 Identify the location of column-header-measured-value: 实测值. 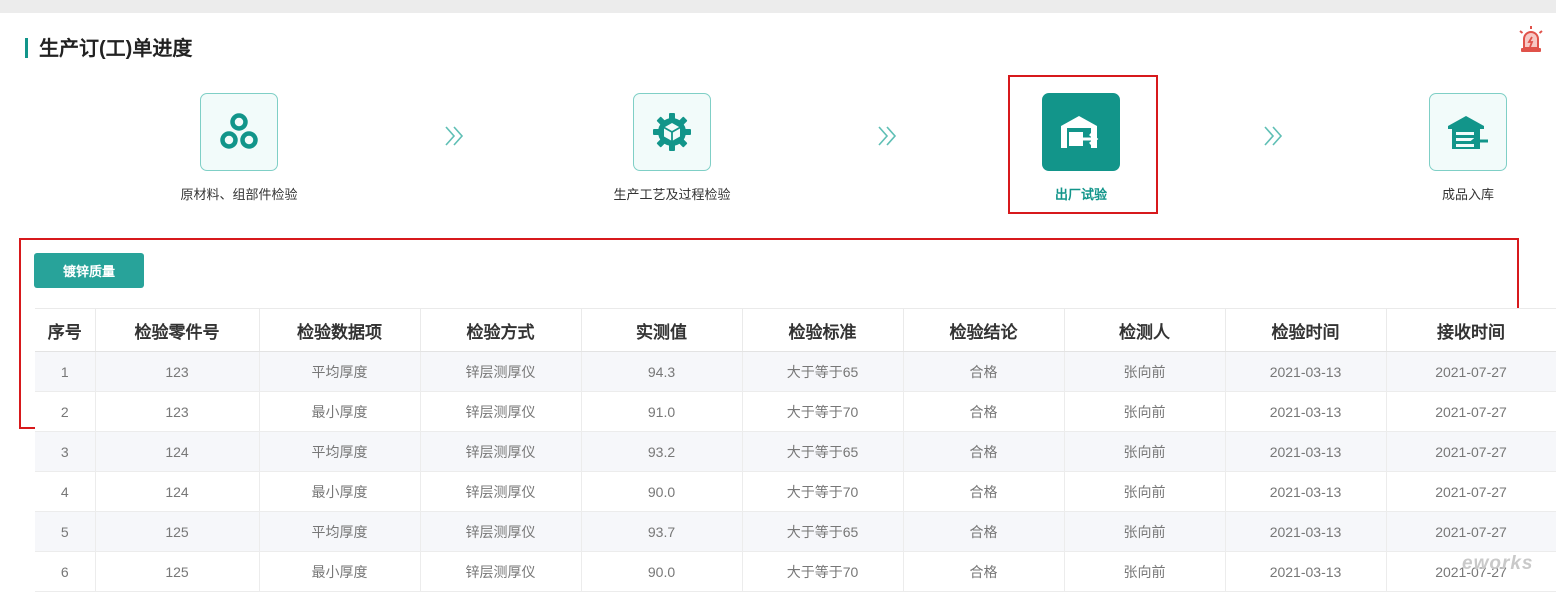
(662, 330).